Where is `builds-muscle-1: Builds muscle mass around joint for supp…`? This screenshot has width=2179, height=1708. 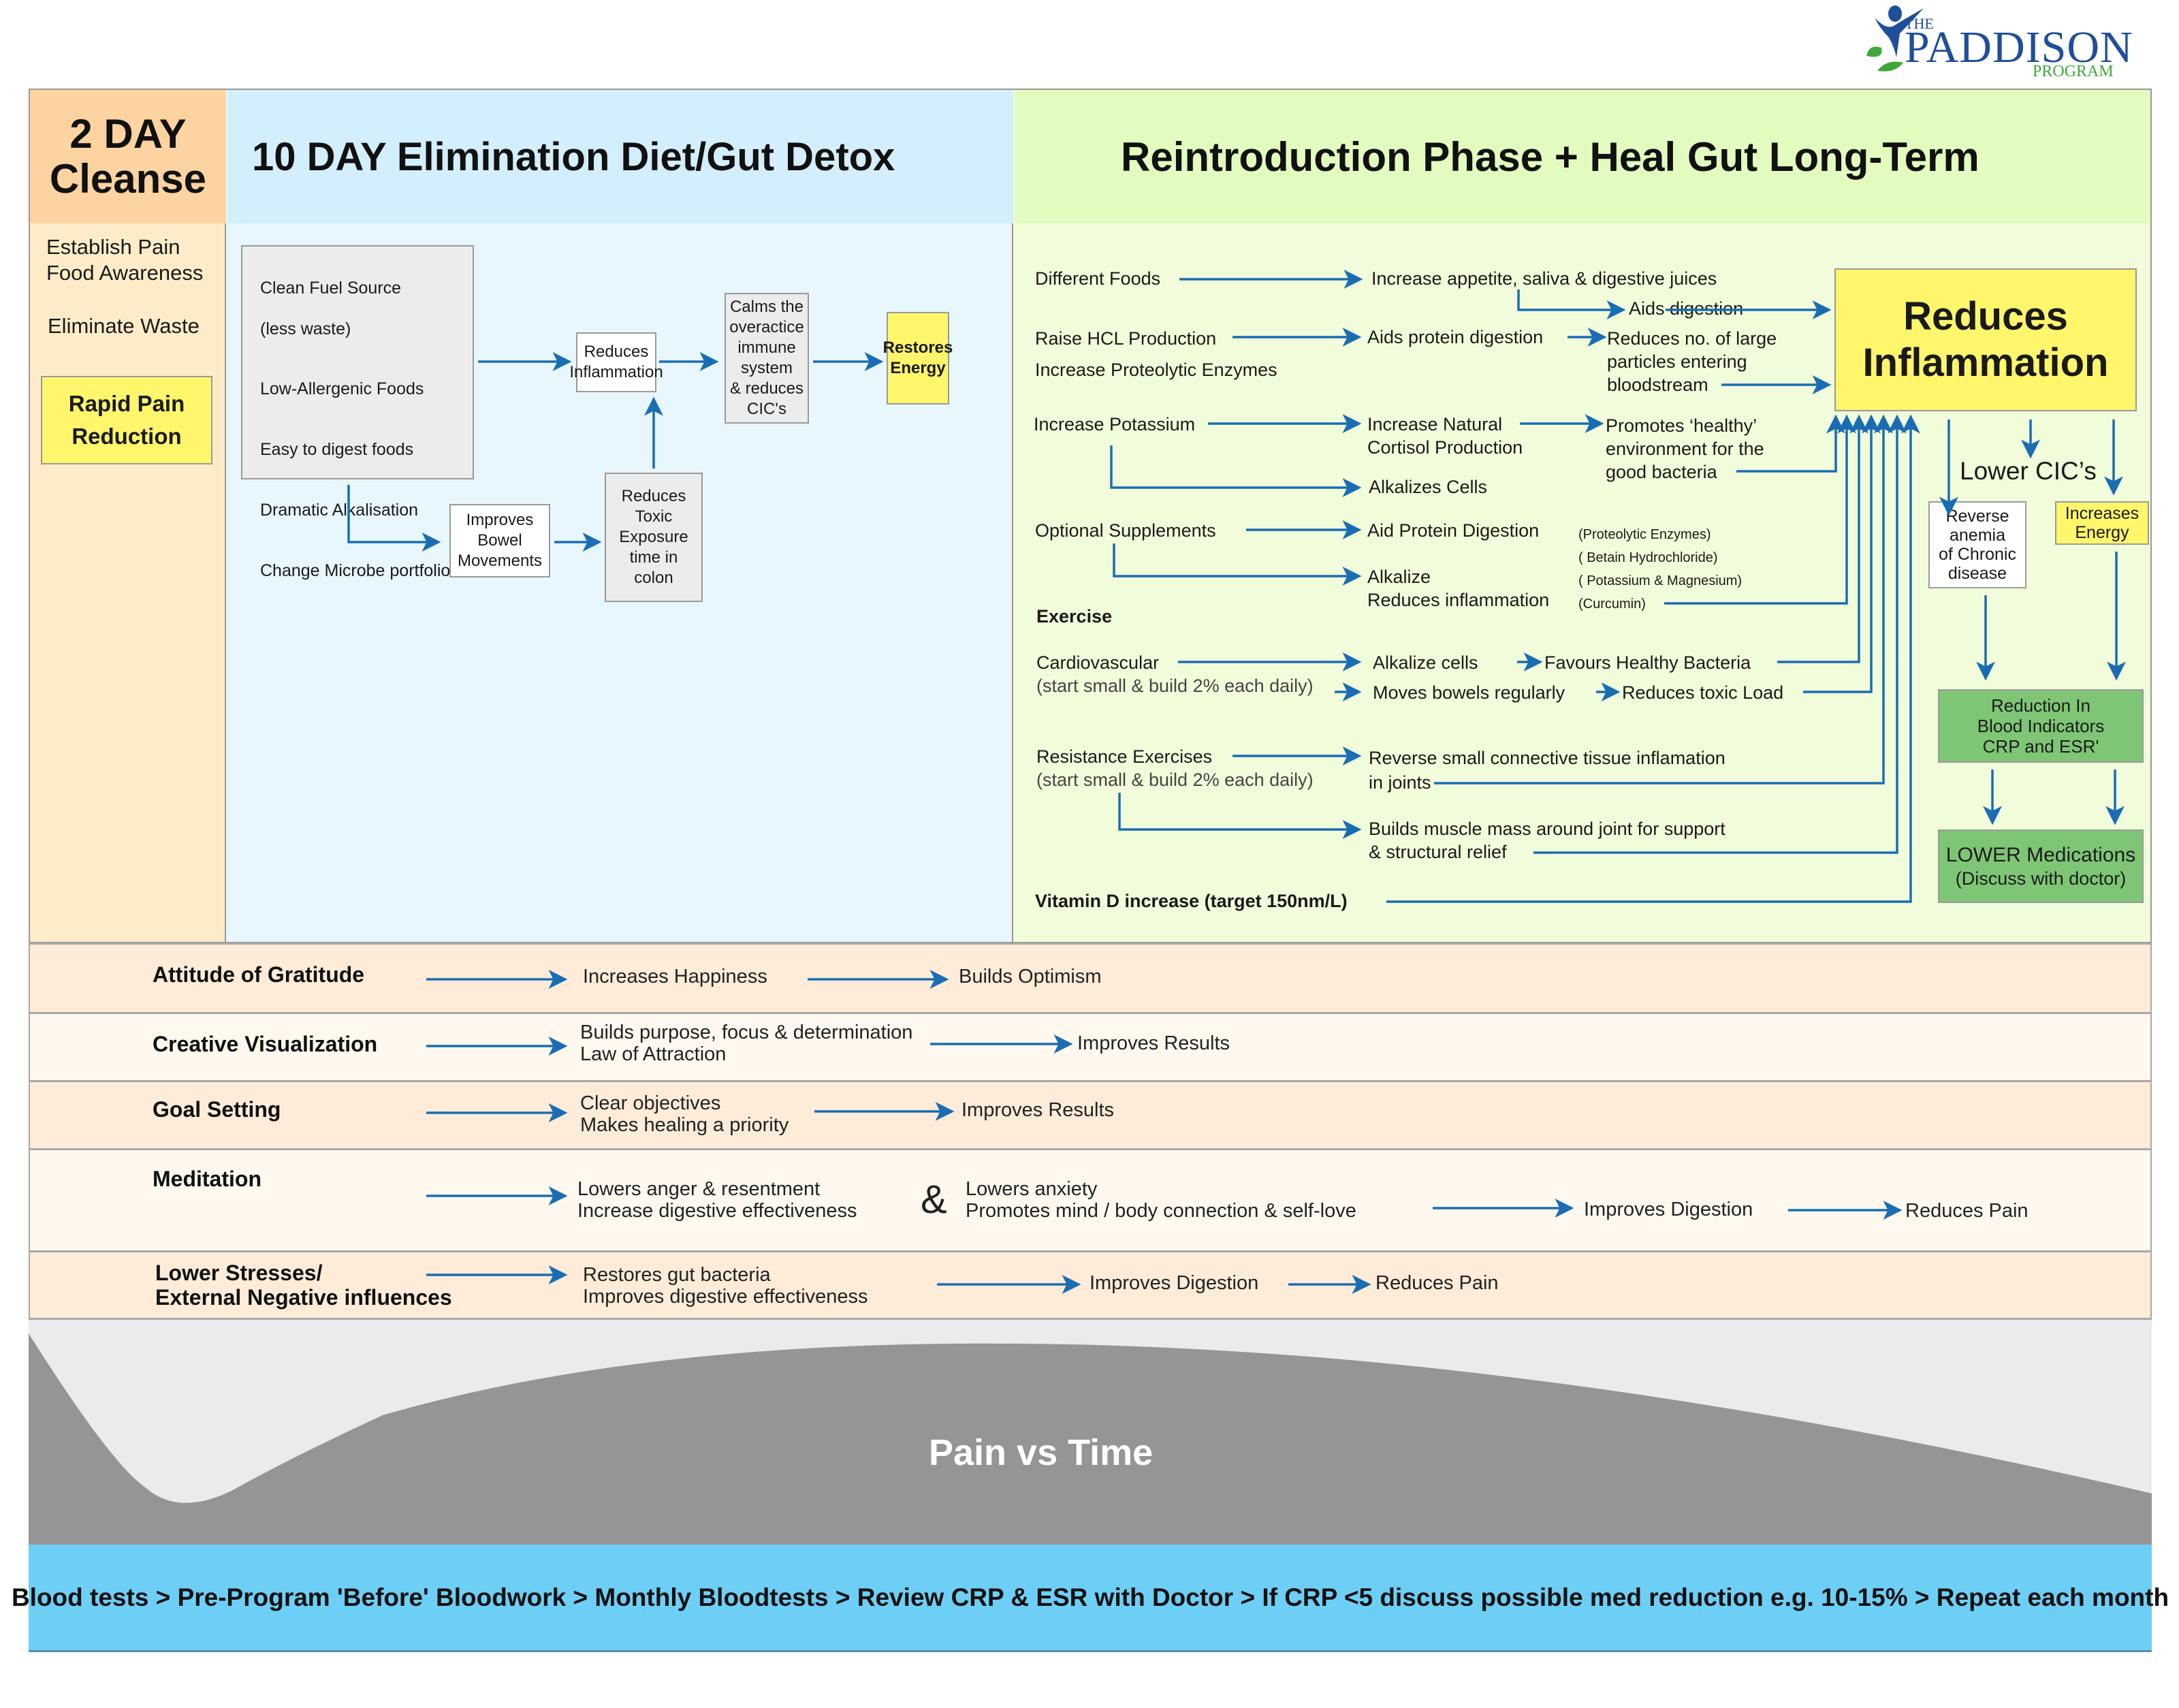
builds-muscle-1: Builds muscle mass around joint for supp… is located at coordinates (1547, 829).